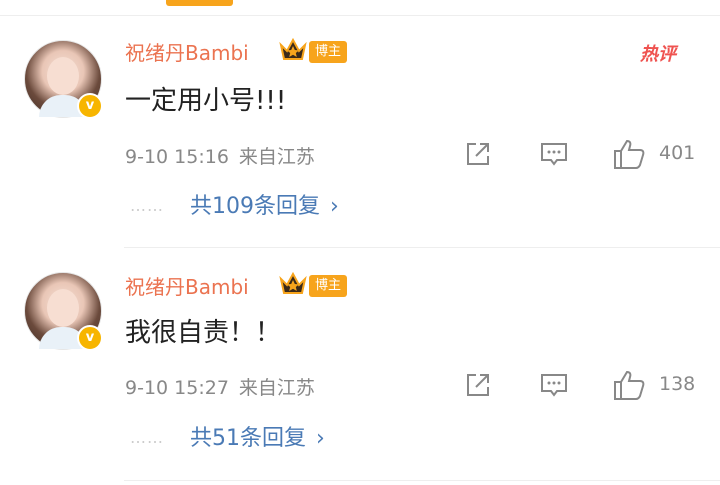 This screenshot has height=485, width=720. I want to click on comment-meta: 9-10 15:16 来自江苏, so click(220, 155).